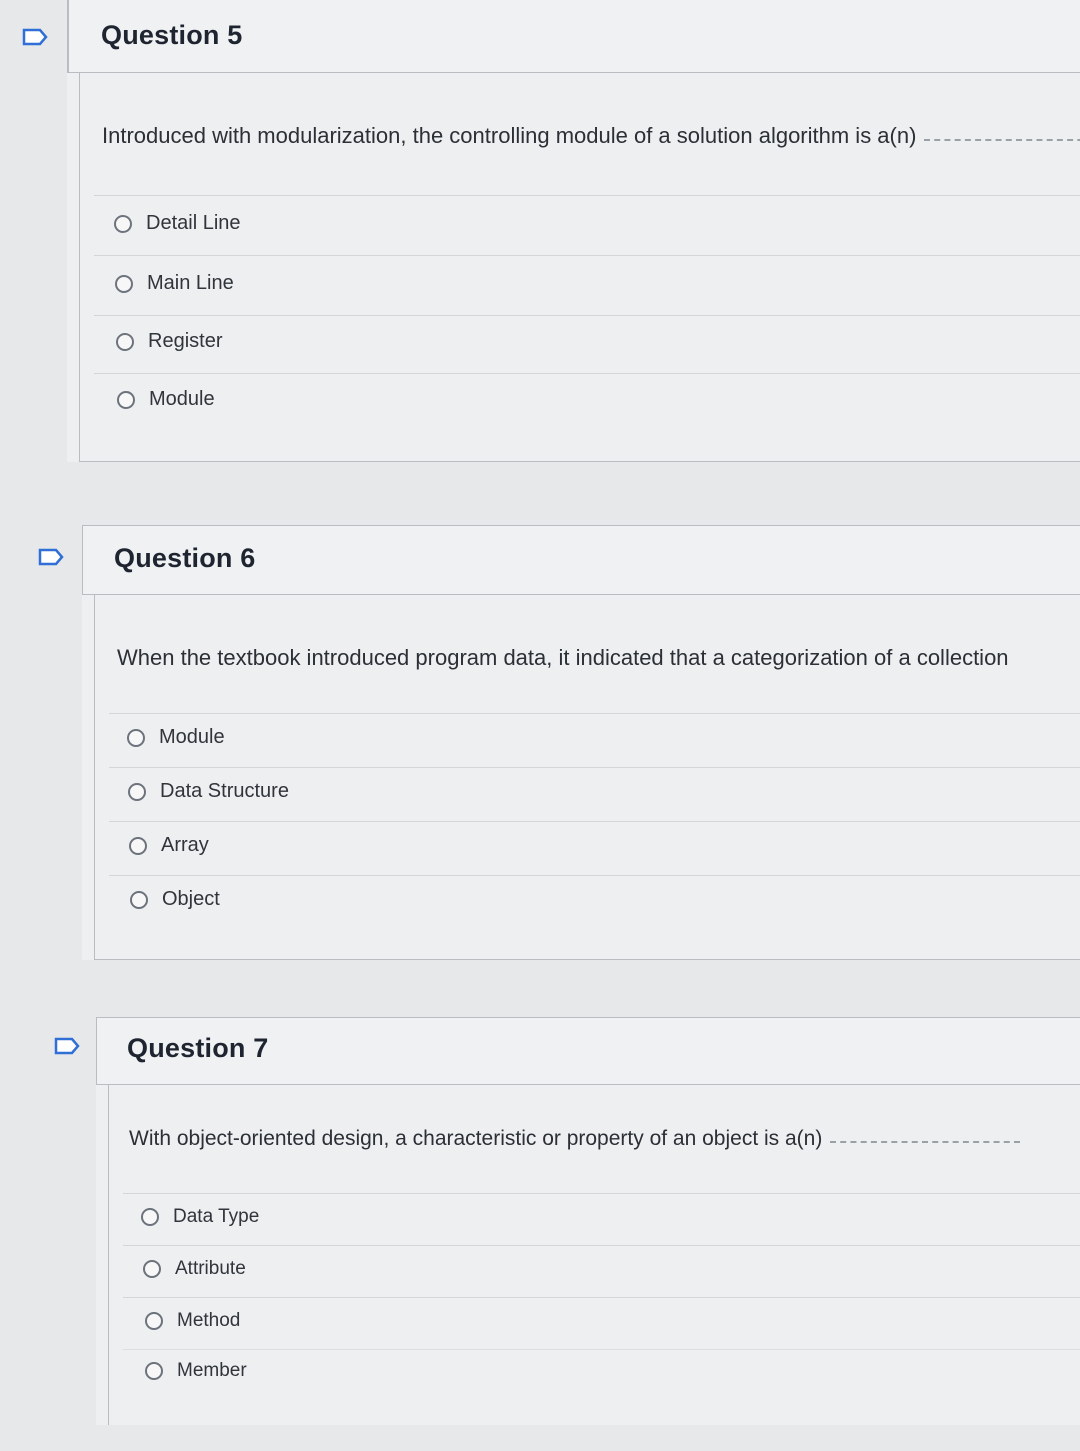 The image size is (1080, 1451). I want to click on question-6-option-2: Data Structure, so click(208, 791).